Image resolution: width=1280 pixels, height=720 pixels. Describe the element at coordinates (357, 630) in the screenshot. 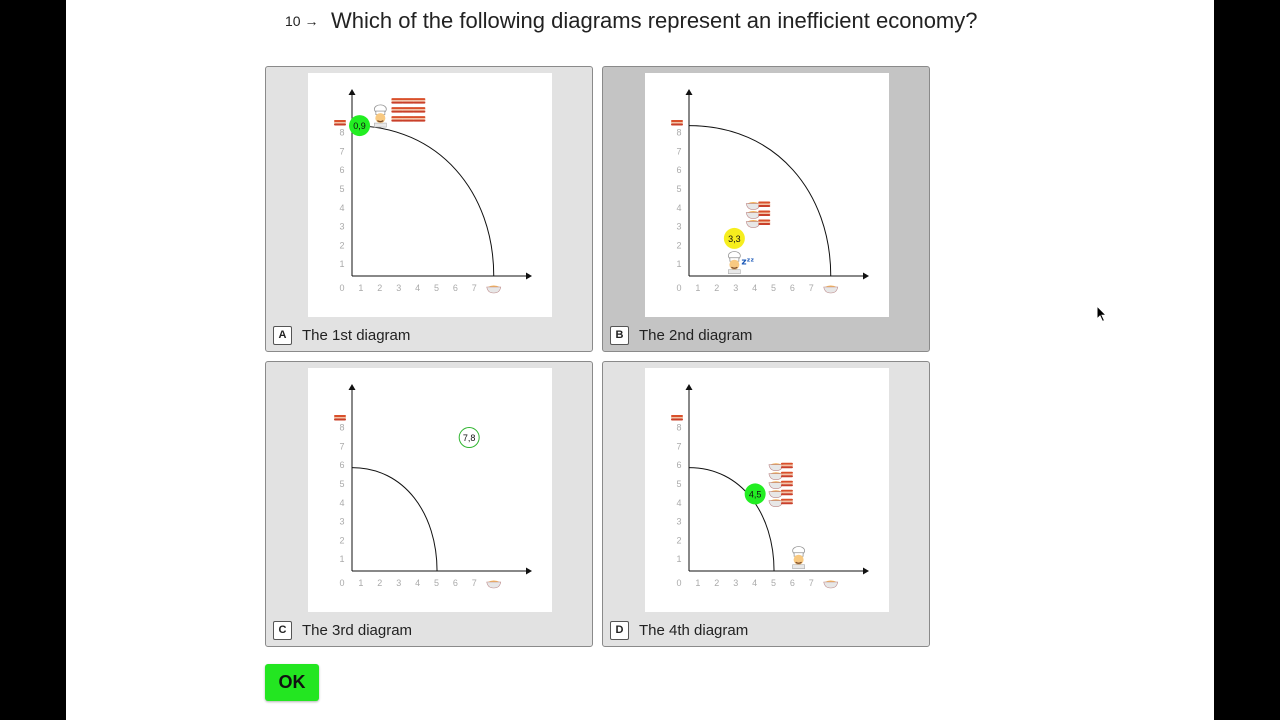

I see `choice-label-c: The 3rd diagram` at that location.